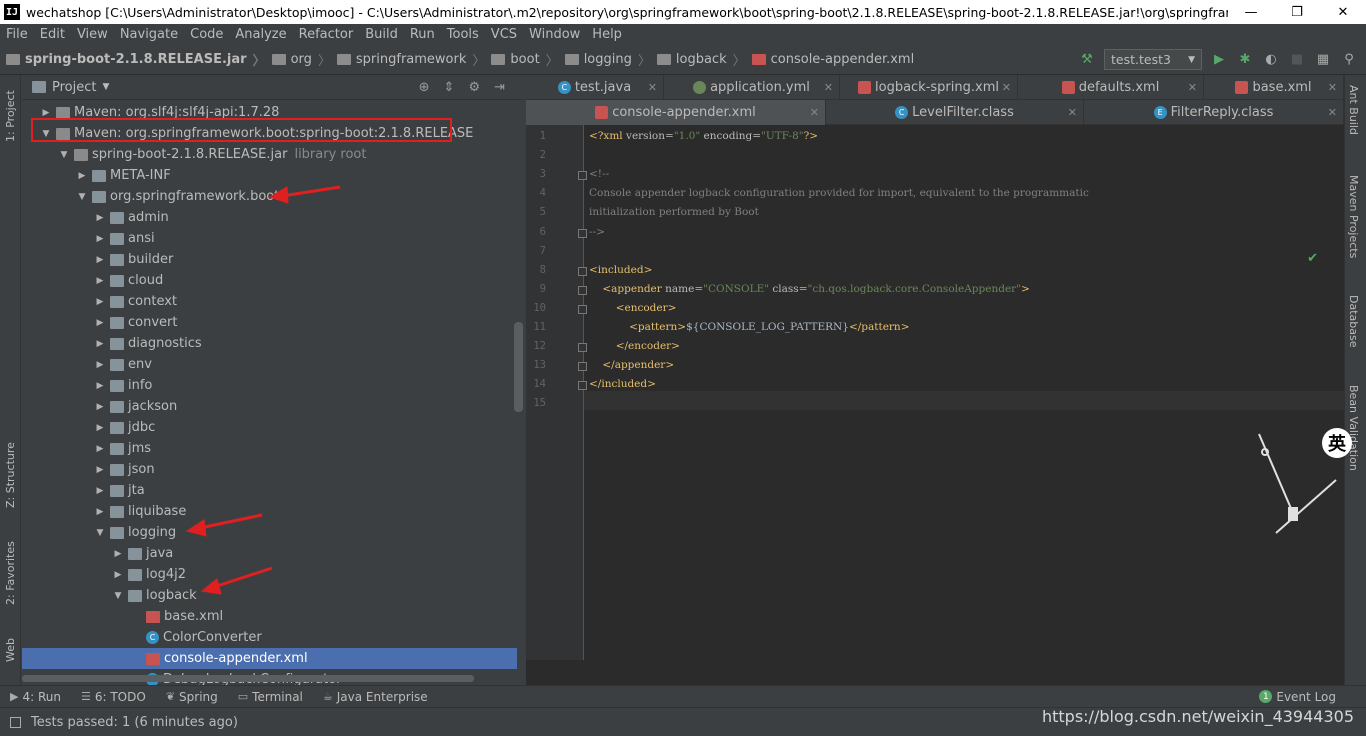  I want to click on menu-code: Code, so click(206, 34).